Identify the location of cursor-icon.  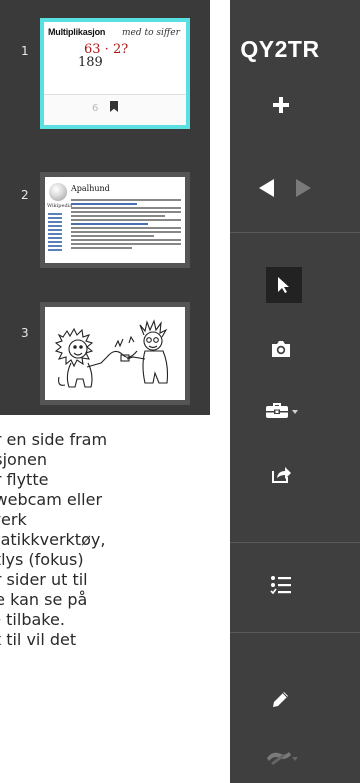
(283, 285).